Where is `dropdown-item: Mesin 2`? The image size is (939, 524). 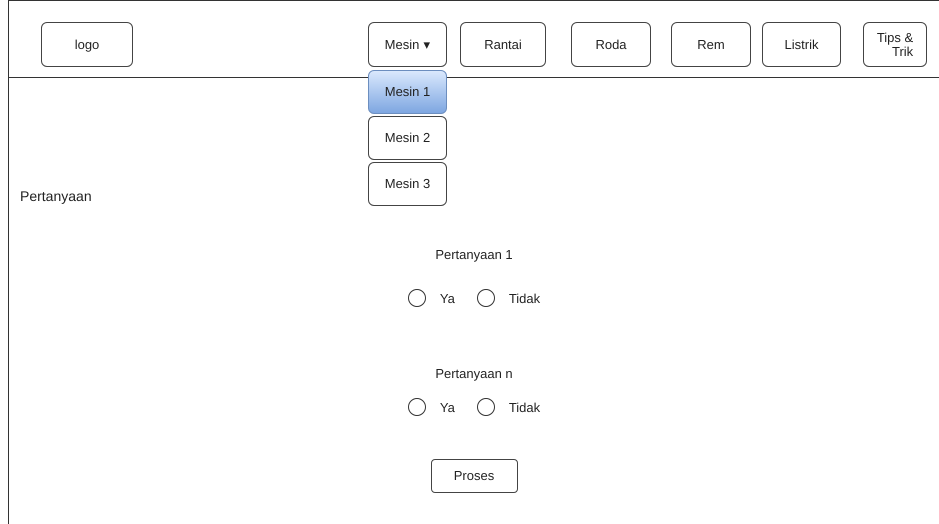
dropdown-item: Mesin 2 is located at coordinates (407, 138).